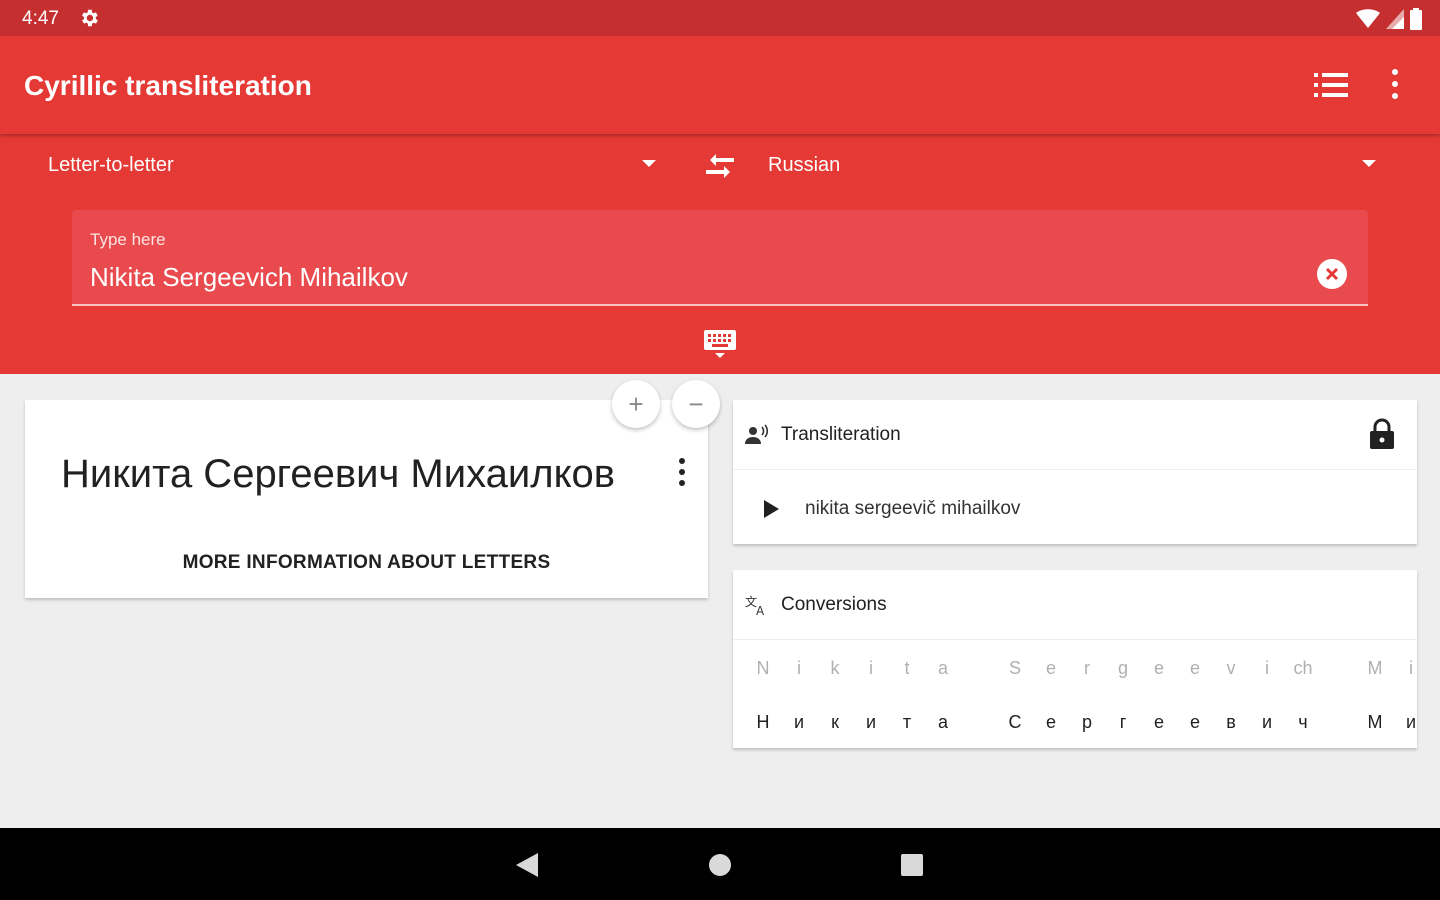 This screenshot has height=900, width=1440. Describe the element at coordinates (835, 668) in the screenshot. I see `conversion-latin-letter: k` at that location.